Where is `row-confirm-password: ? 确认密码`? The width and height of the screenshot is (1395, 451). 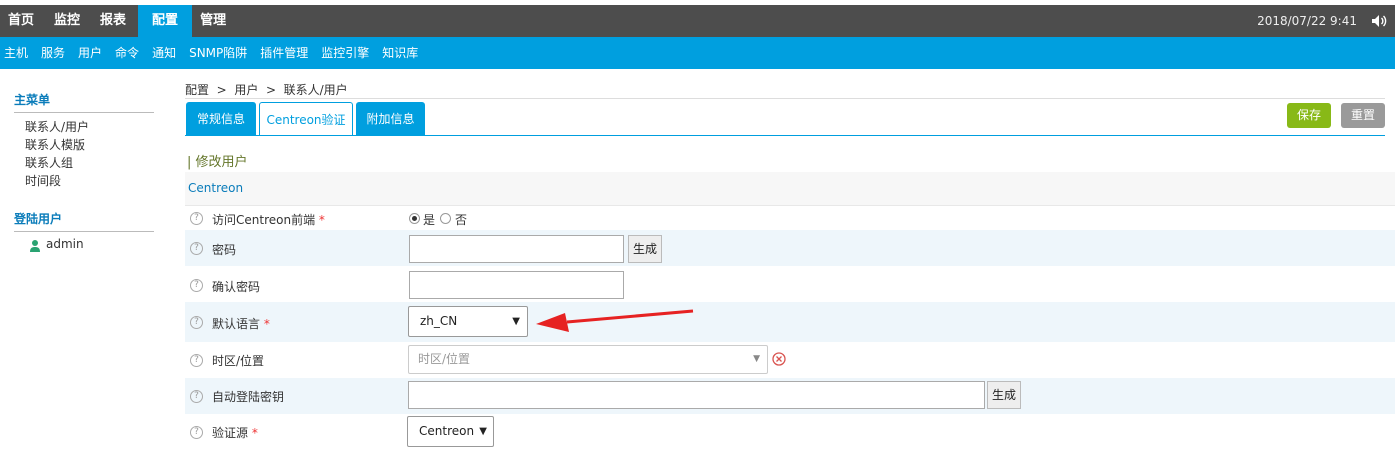 row-confirm-password: ? 确认密码 is located at coordinates (790, 284).